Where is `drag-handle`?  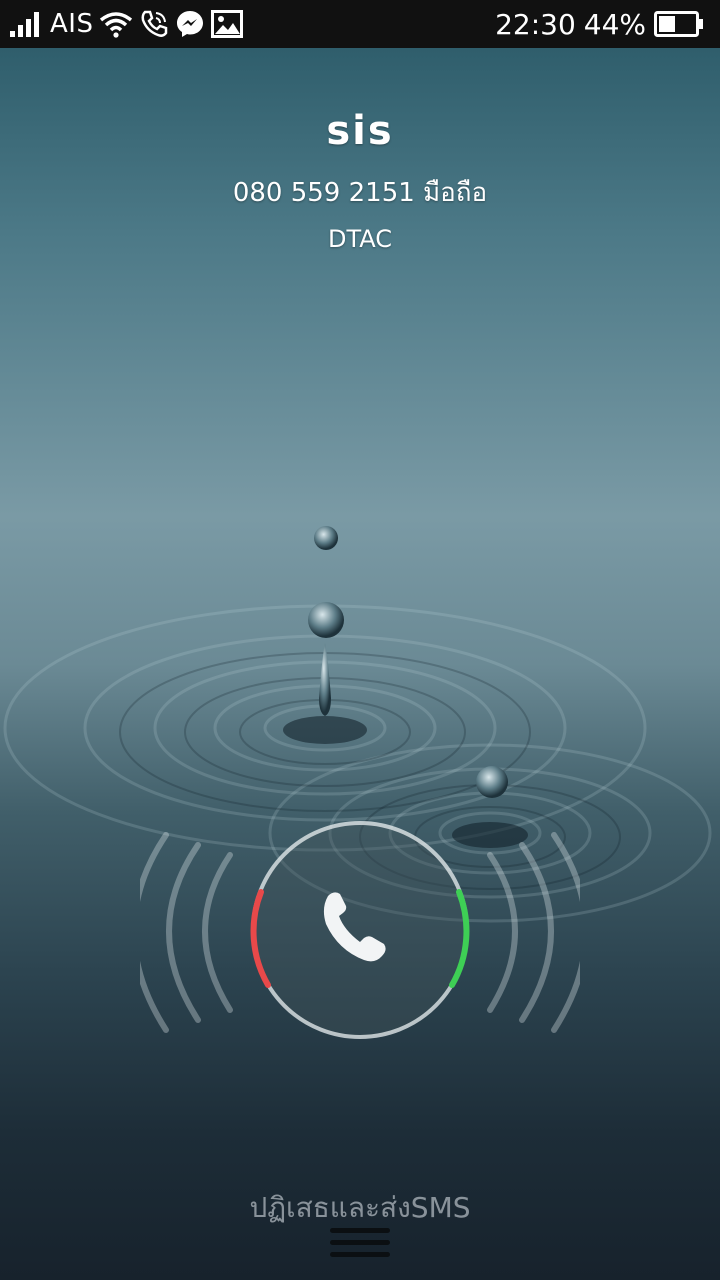
drag-handle is located at coordinates (360, 1248).